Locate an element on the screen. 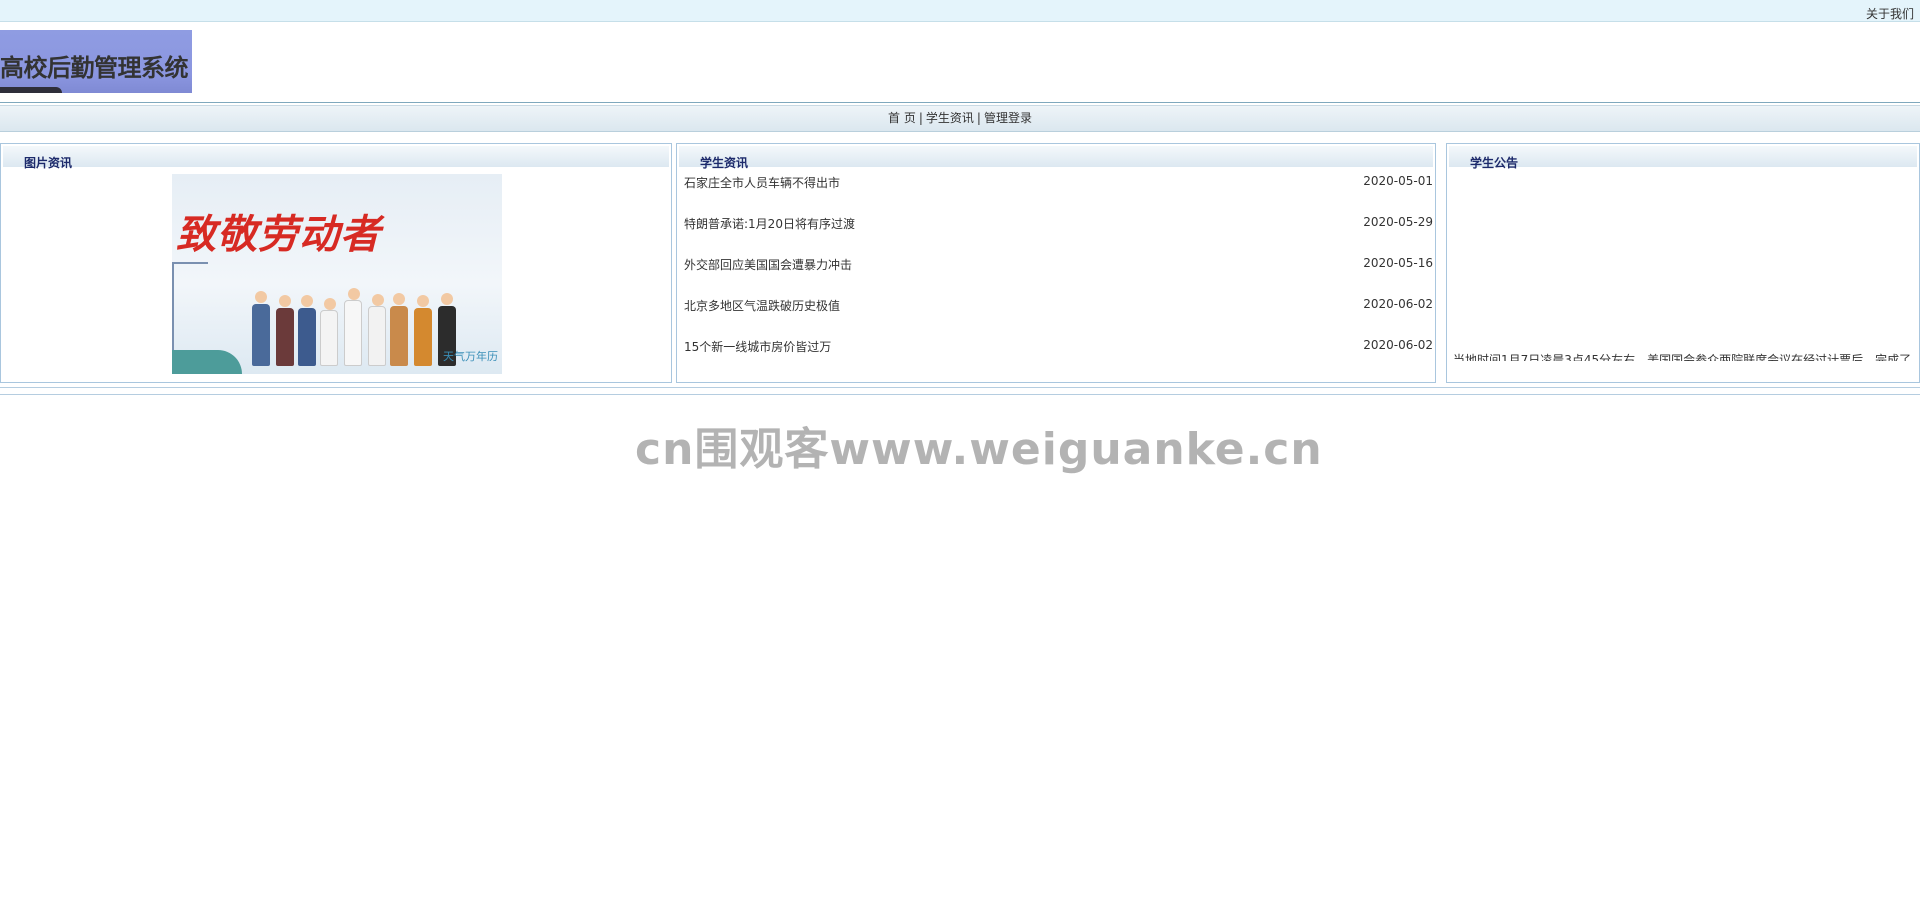 The image size is (1920, 913). panel-header: 学生公告 is located at coordinates (1683, 158).